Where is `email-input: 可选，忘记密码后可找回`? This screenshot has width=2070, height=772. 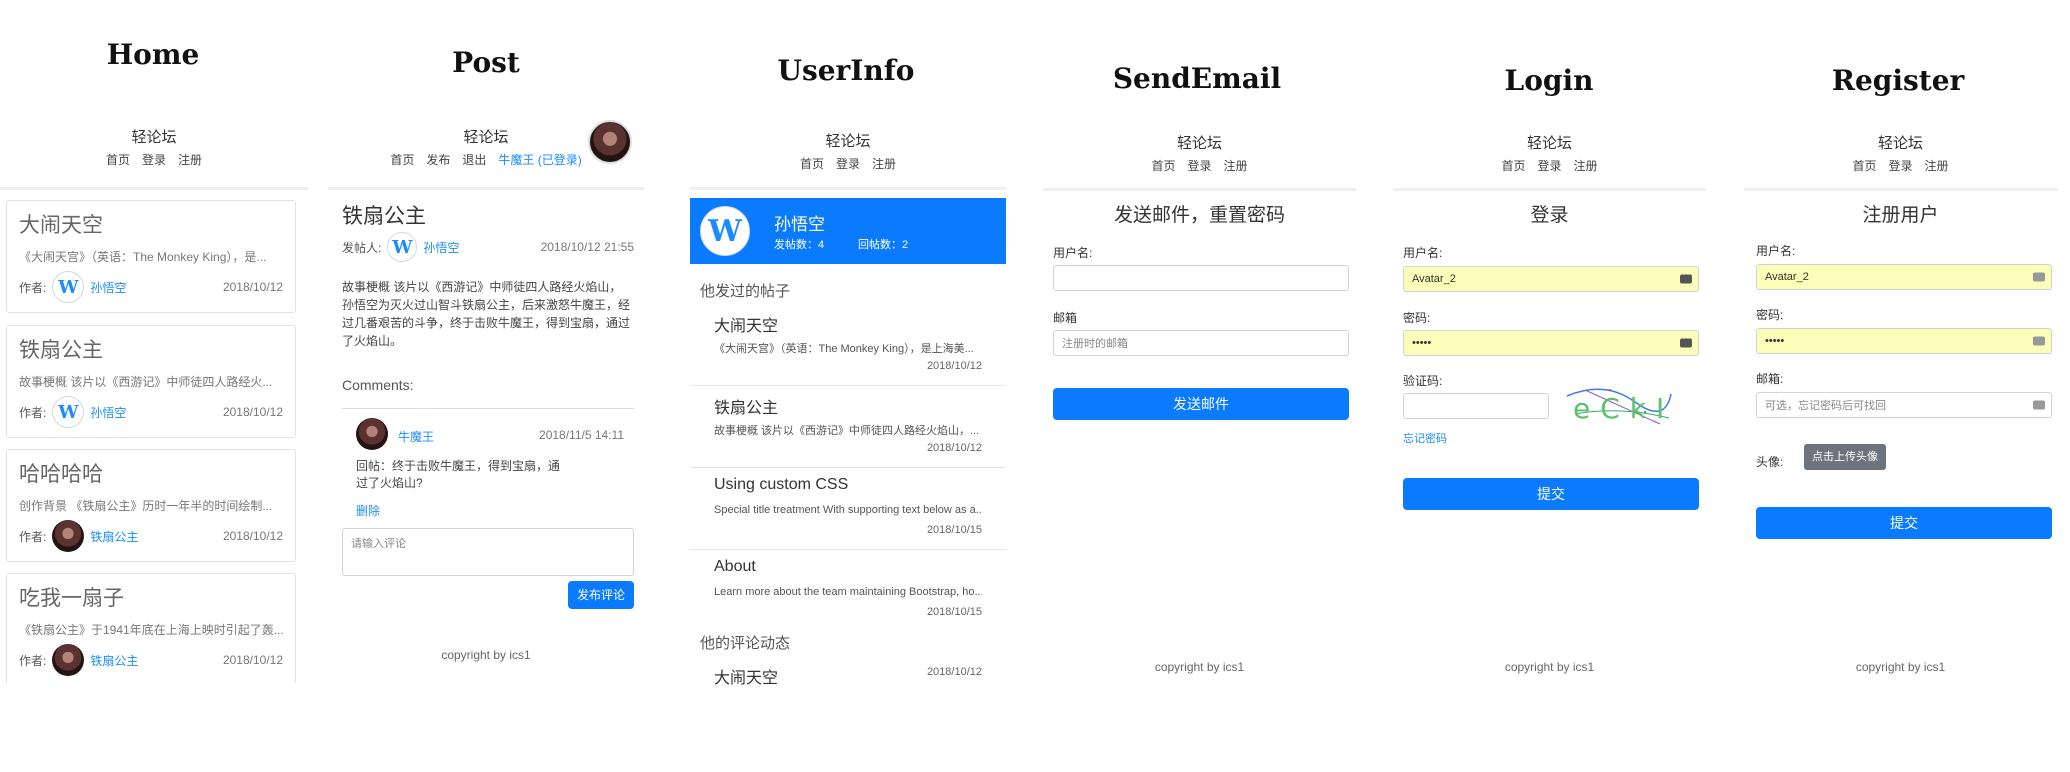 email-input: 可选，忘记密码后可找回 is located at coordinates (1904, 405).